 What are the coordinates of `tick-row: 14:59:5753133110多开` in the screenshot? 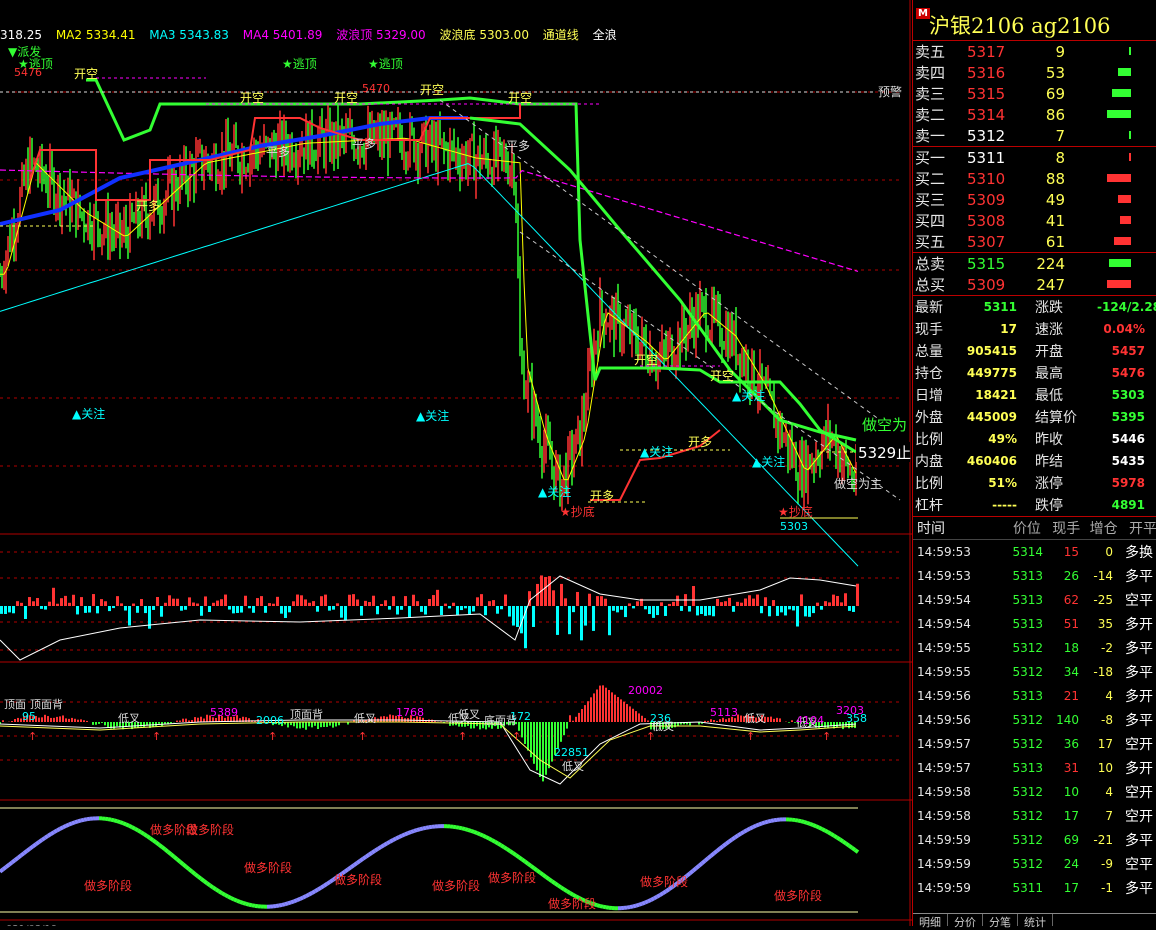 It's located at (1034, 768).